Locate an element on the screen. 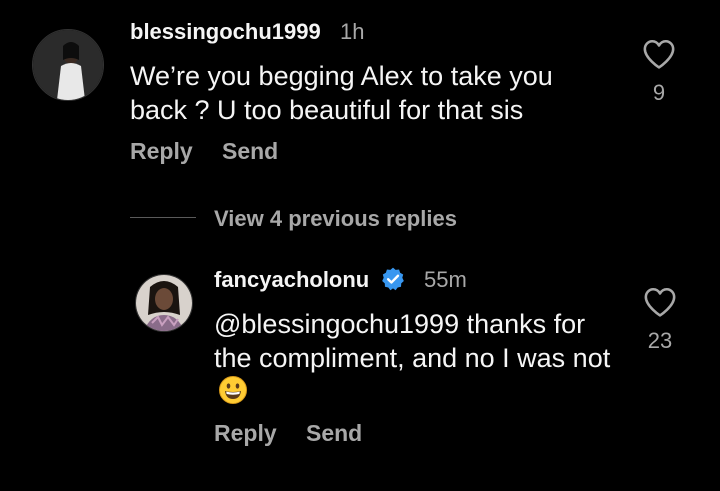 The image size is (720, 491). comment-timestamp: 1h is located at coordinates (352, 31).